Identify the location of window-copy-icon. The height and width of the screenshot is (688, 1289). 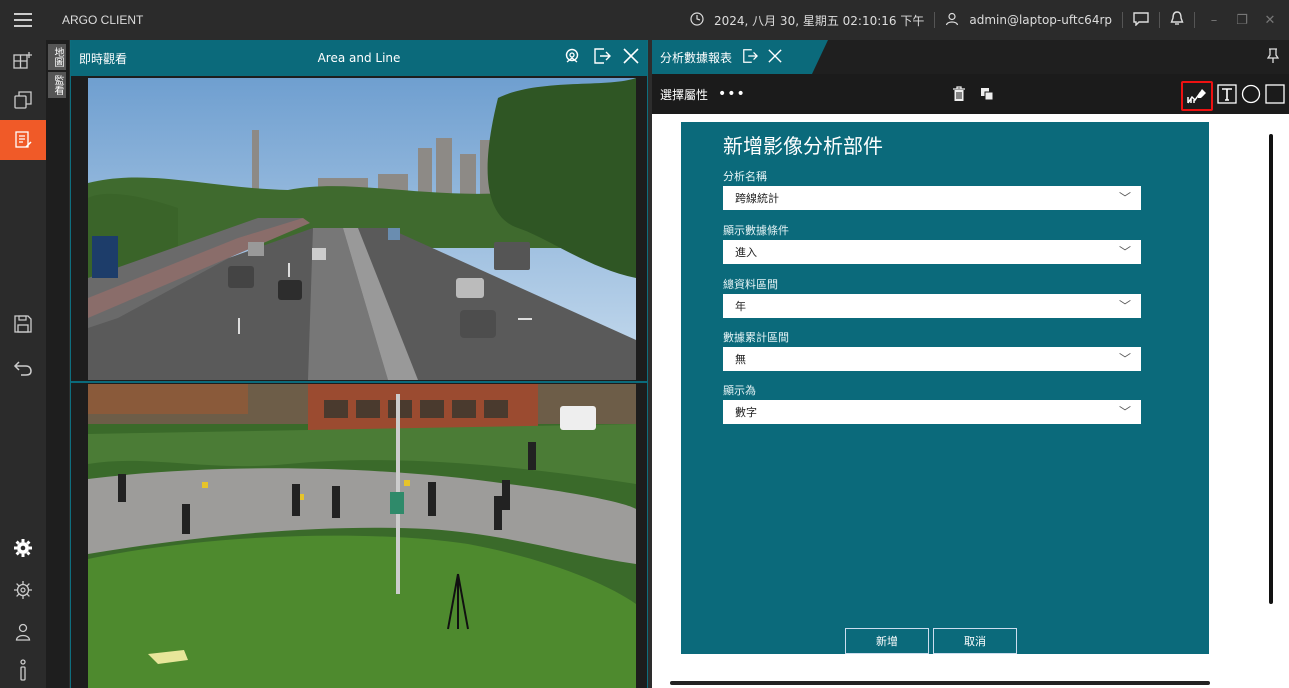
(23, 100).